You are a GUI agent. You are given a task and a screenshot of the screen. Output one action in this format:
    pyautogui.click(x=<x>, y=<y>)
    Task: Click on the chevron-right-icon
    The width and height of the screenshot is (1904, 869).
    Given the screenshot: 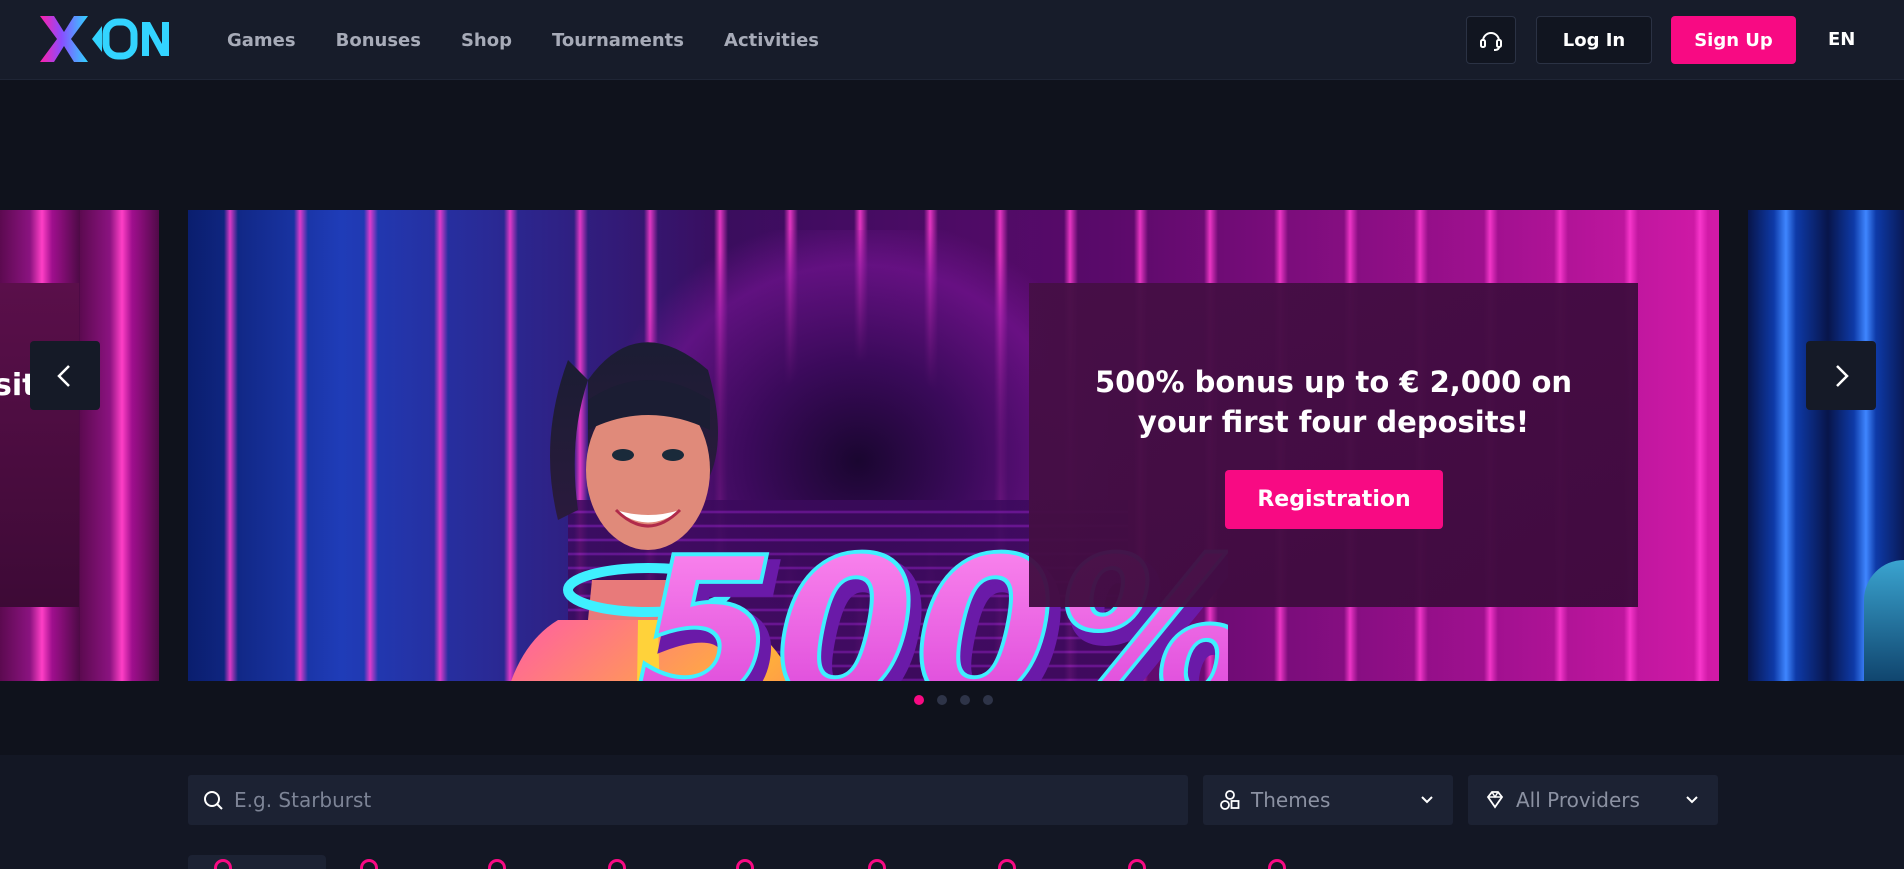 What is the action you would take?
    pyautogui.click(x=1842, y=375)
    